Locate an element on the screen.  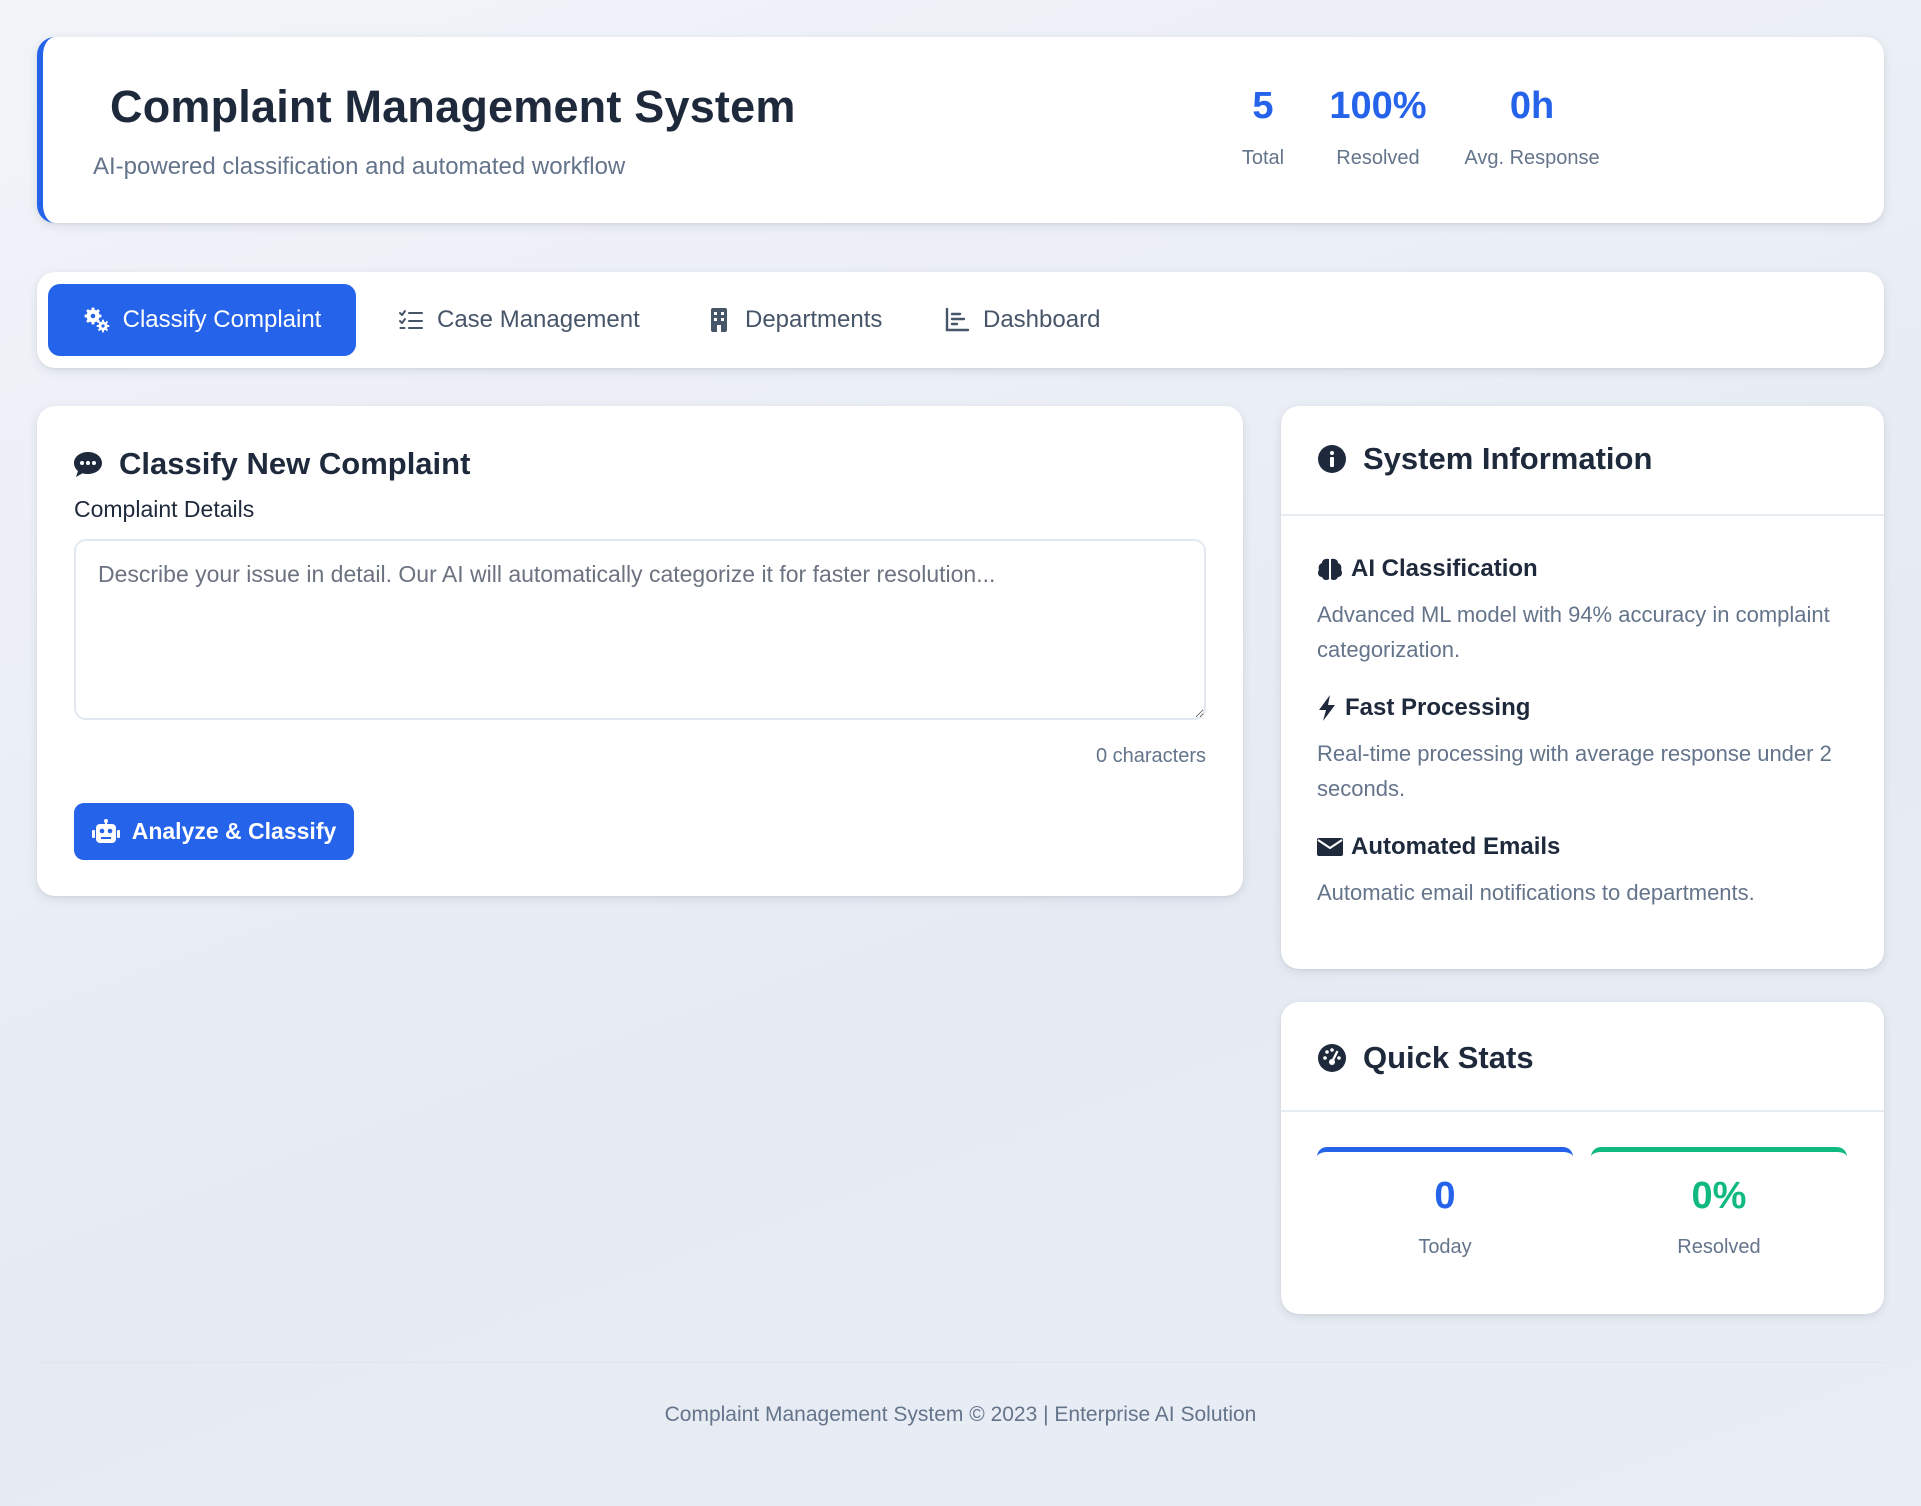
header-stat-label: Avg. Response is located at coordinates (1532, 158).